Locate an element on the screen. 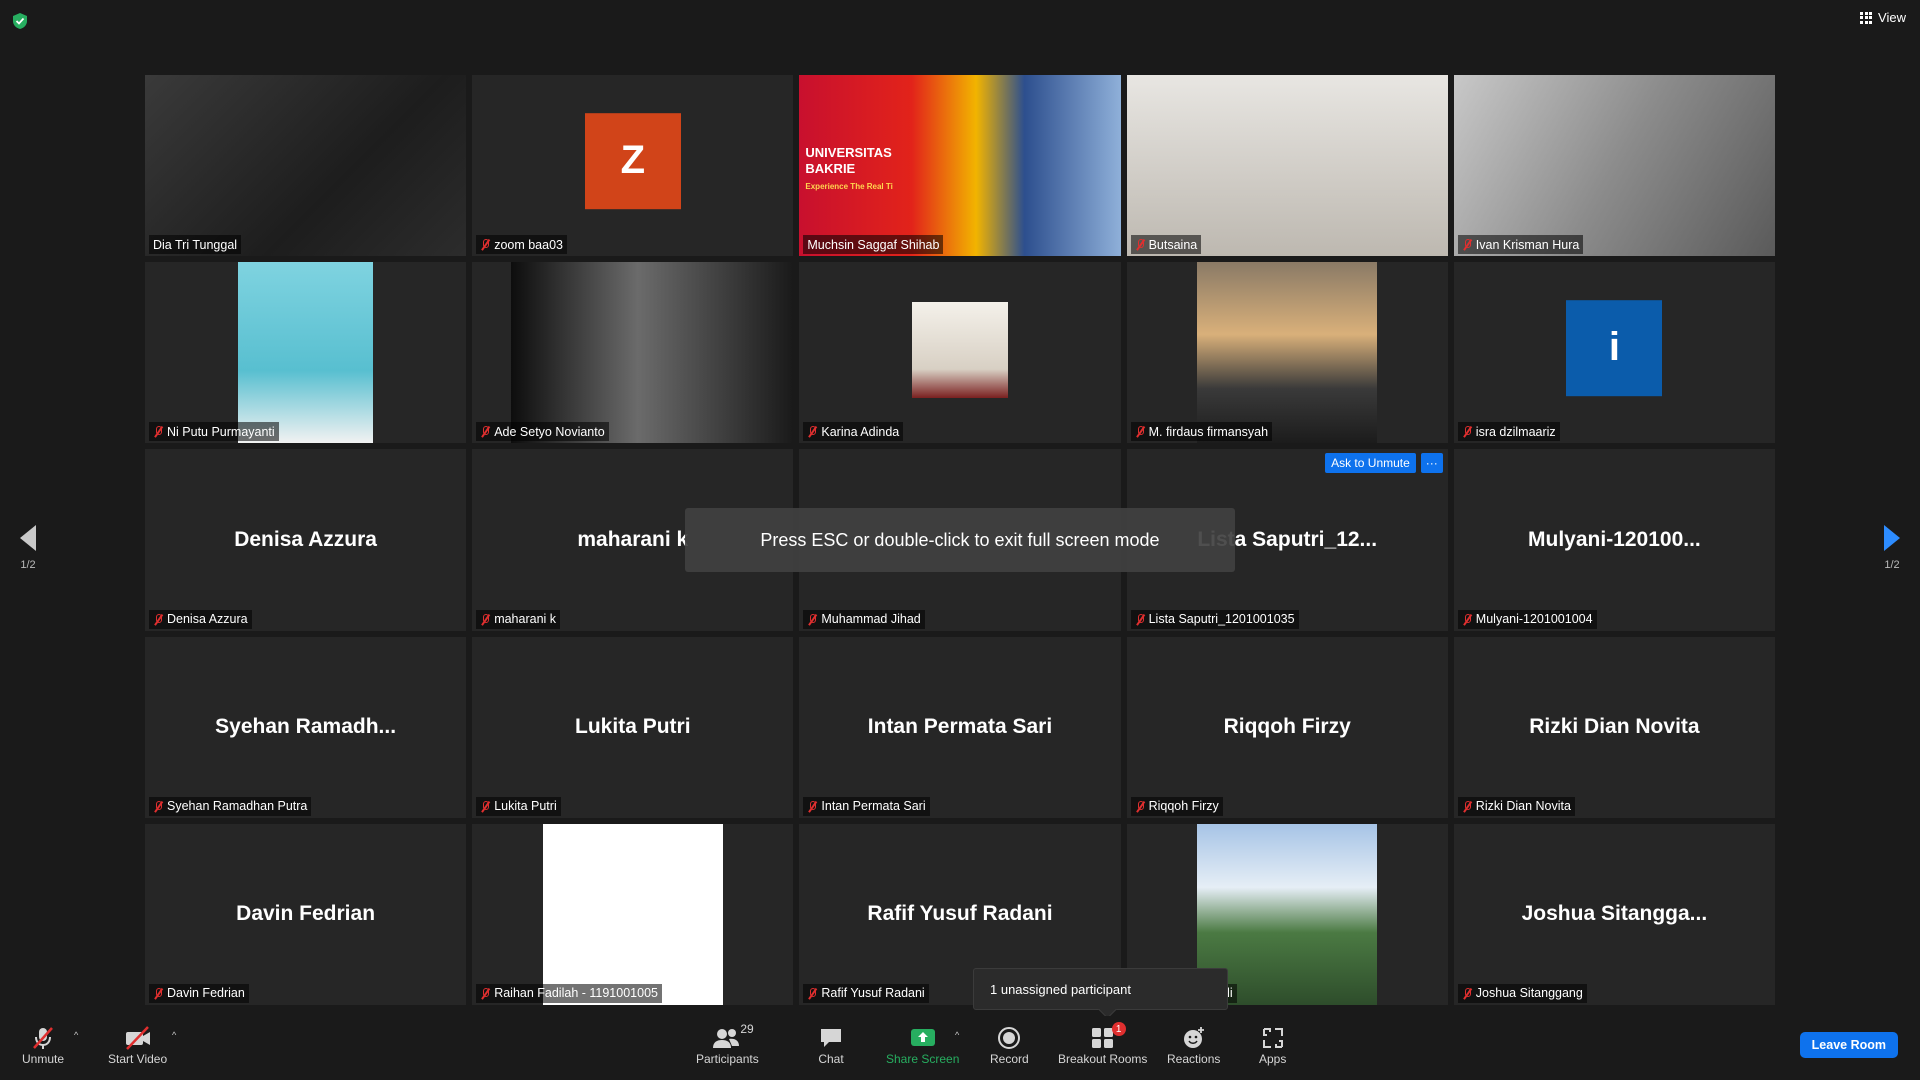 The height and width of the screenshot is (1080, 1920). participant-name-label: Ade Setyo Novianto is located at coordinates (542, 432).